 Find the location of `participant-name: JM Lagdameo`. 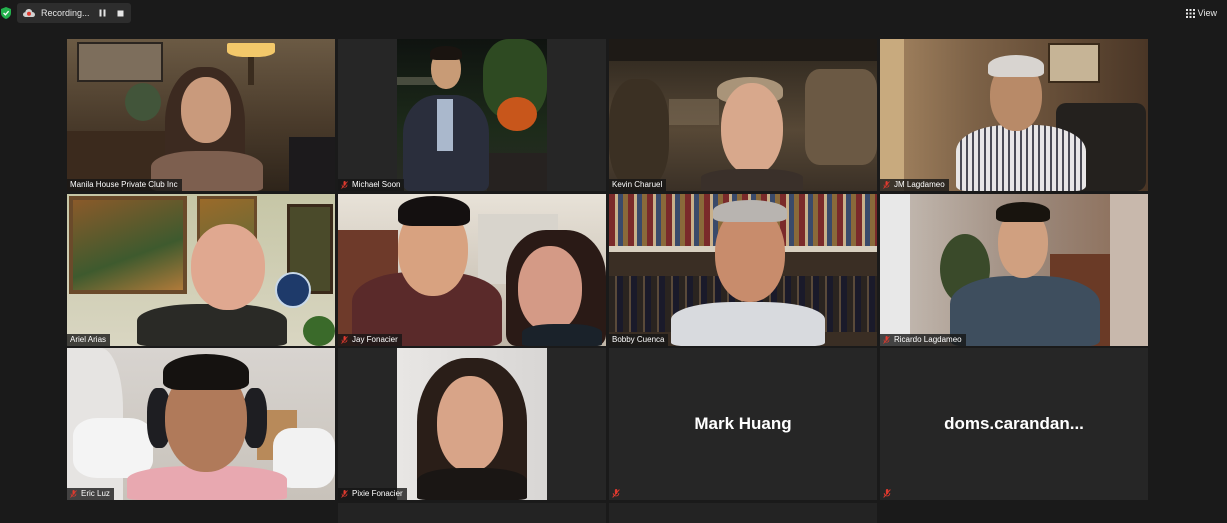

participant-name: JM Lagdameo is located at coordinates (919, 184).